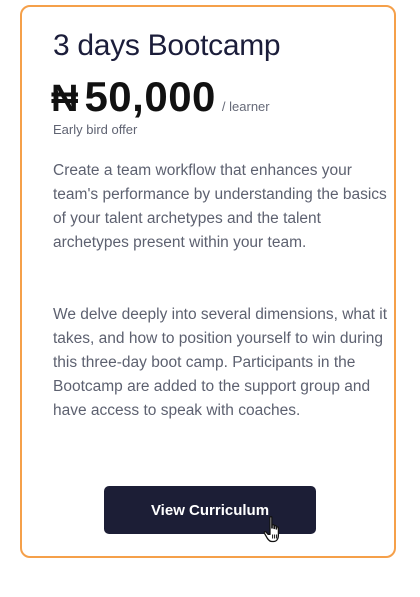 This screenshot has height=597, width=420. What do you see at coordinates (245, 106) in the screenshot?
I see `price-unit: / learner` at bounding box center [245, 106].